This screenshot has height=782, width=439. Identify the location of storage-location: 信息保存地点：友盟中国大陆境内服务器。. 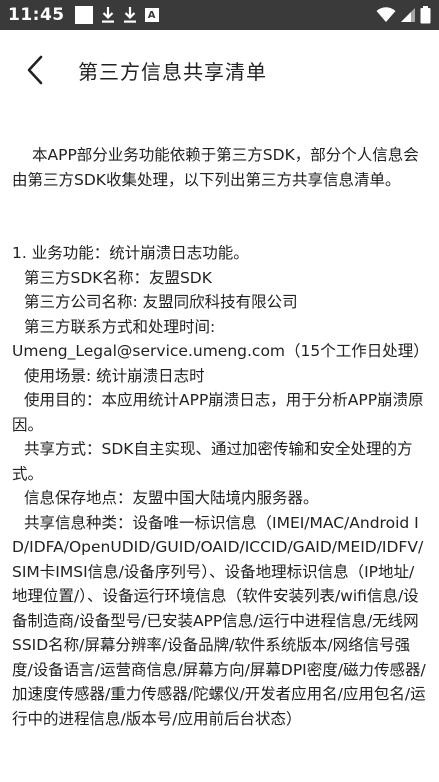
(171, 498).